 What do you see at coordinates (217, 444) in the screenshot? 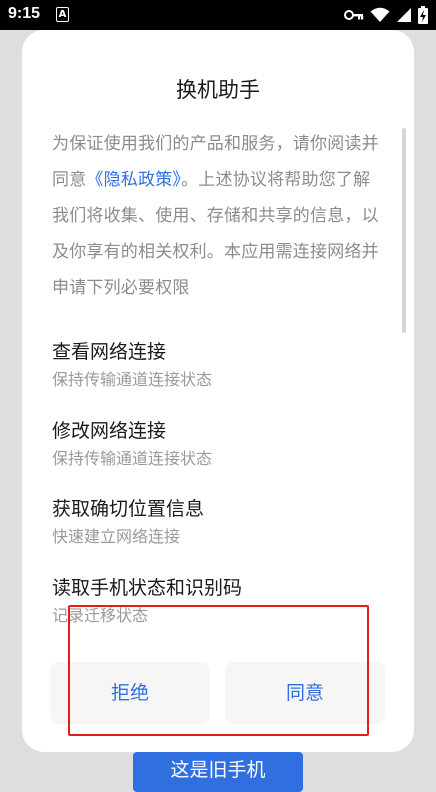
I see `permission-item: 修改网络连接 保持传输通道连接状态` at bounding box center [217, 444].